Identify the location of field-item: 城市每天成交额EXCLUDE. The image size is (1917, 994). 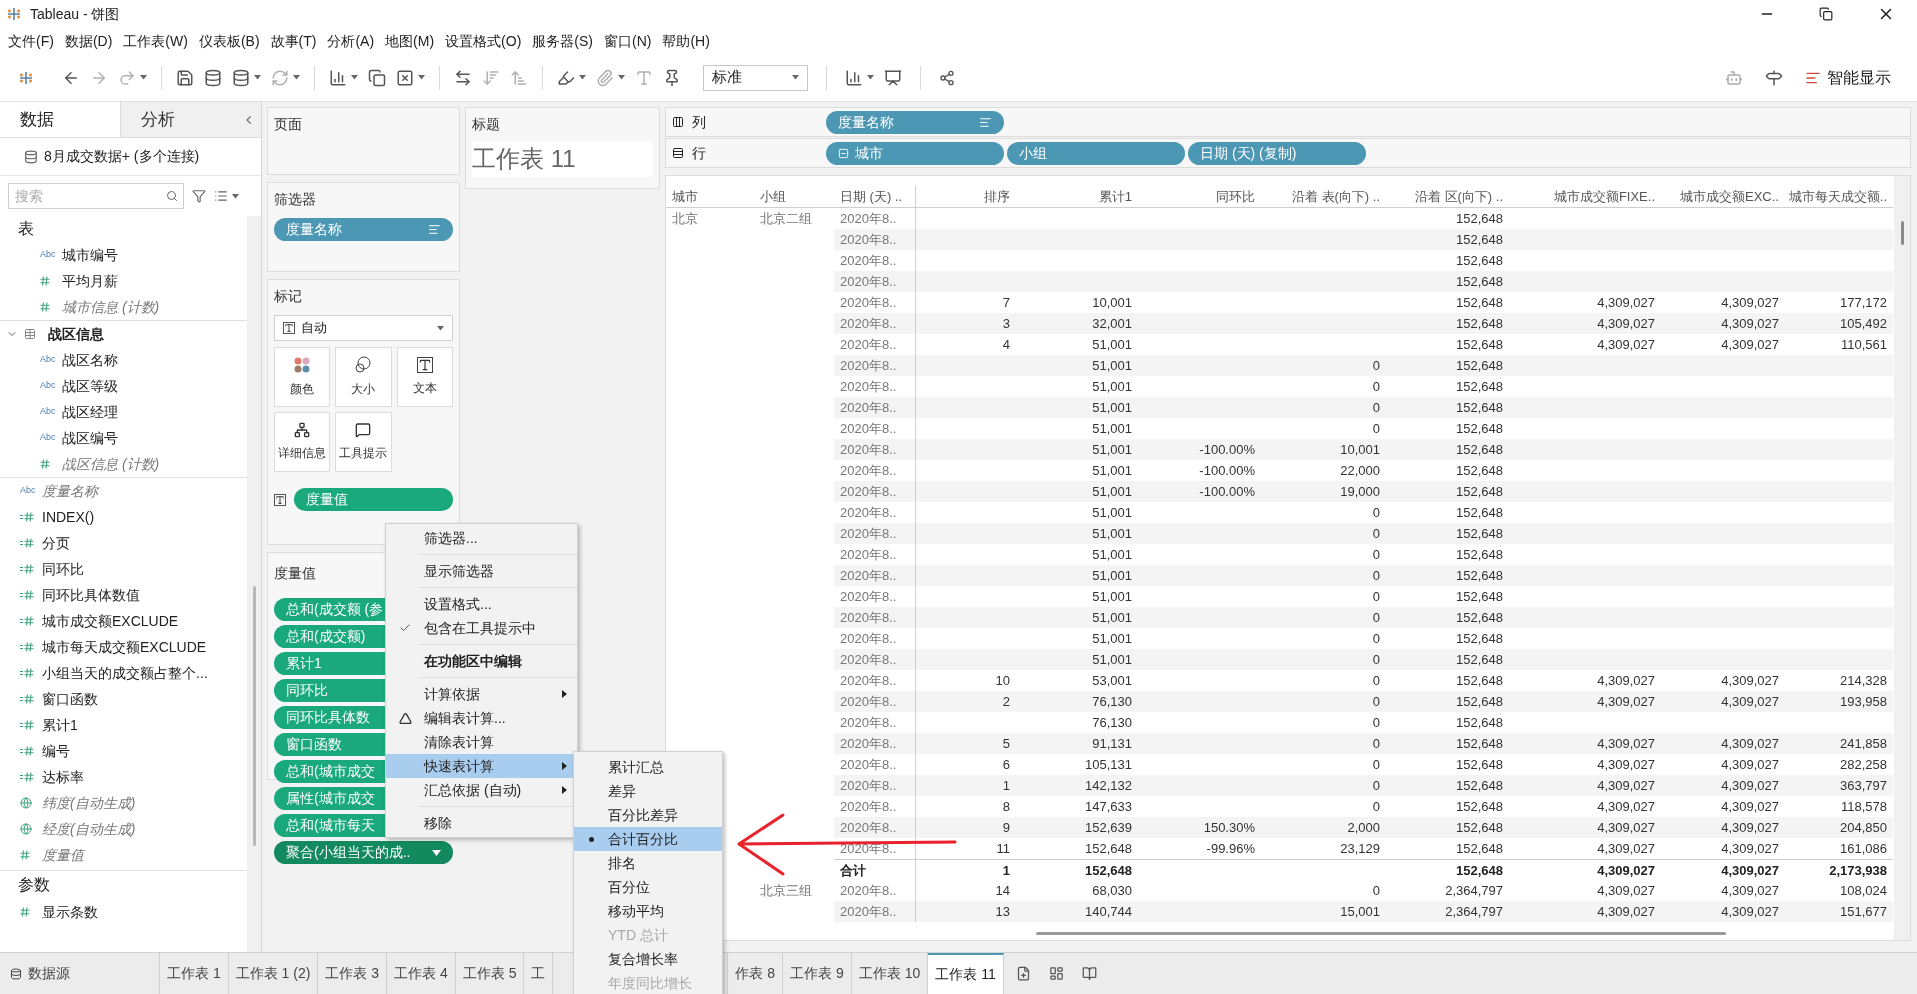
(124, 647).